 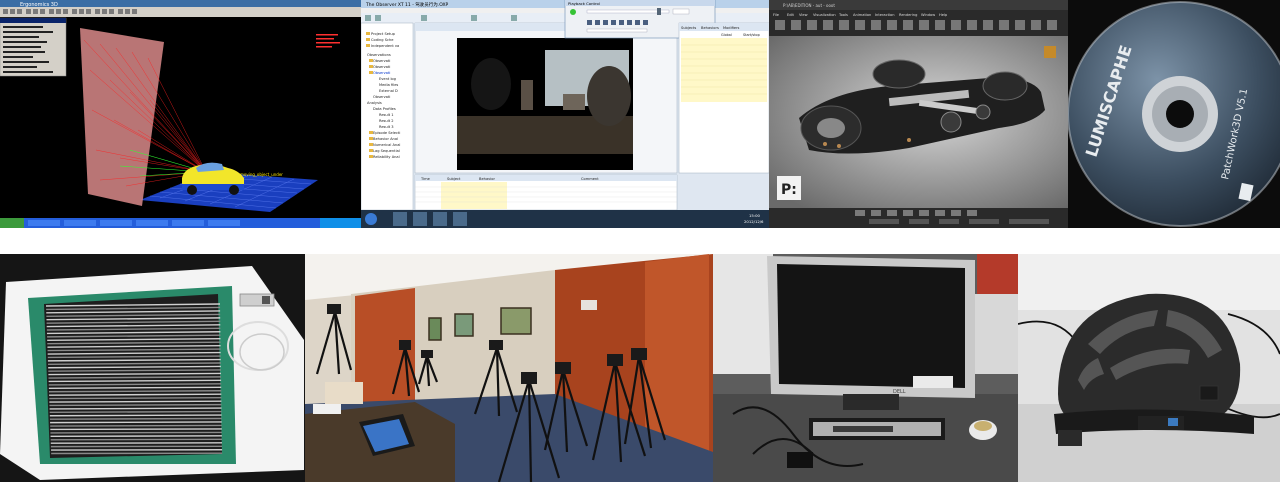 What do you see at coordinates (584, 3) in the screenshot?
I see `playback-dialog-title: Playback Control` at bounding box center [584, 3].